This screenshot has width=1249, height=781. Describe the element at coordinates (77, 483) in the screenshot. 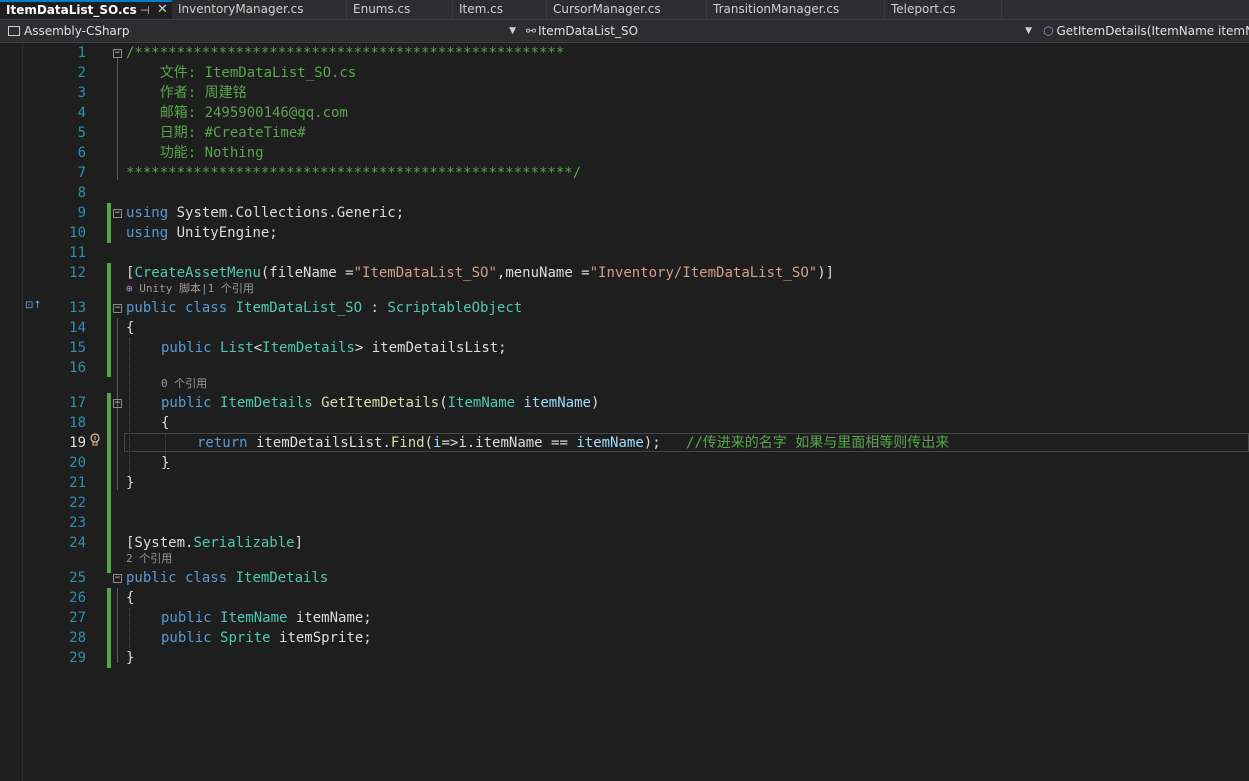

I see `line-number: 21` at that location.